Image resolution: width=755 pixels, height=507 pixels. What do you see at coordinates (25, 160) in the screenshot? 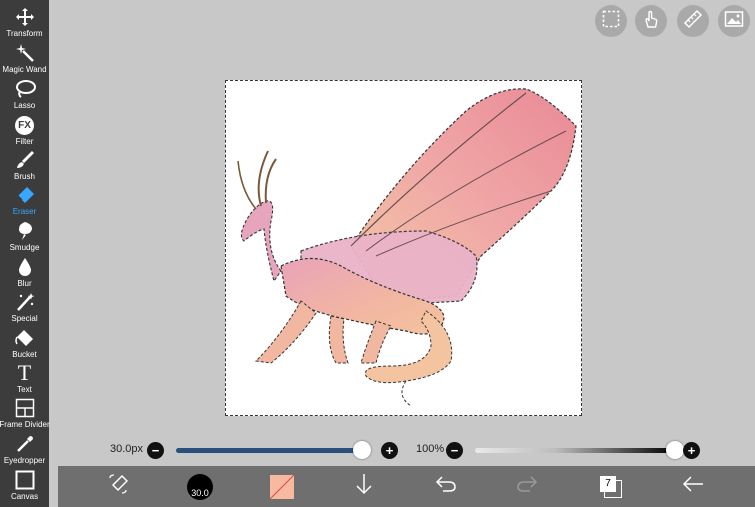
I see `brush-icon` at bounding box center [25, 160].